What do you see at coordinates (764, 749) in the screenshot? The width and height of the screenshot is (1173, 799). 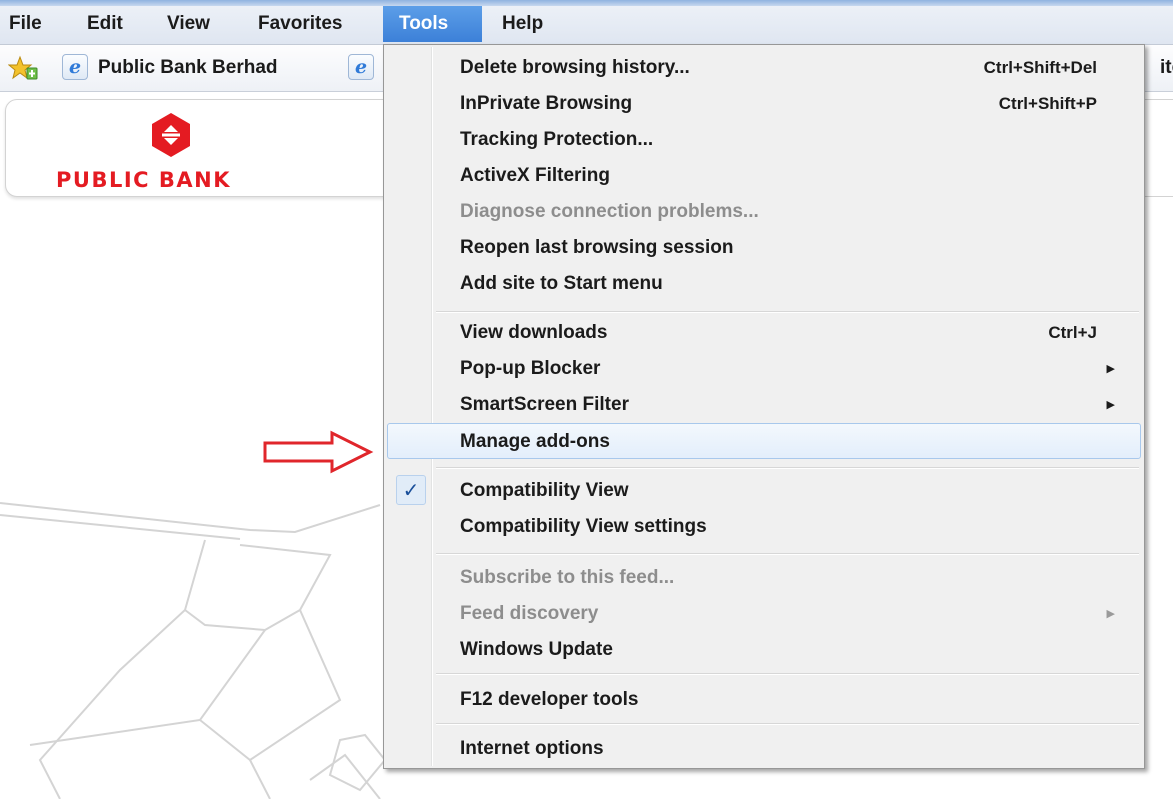 I see `menu-item-internet-options: Internet options` at bounding box center [764, 749].